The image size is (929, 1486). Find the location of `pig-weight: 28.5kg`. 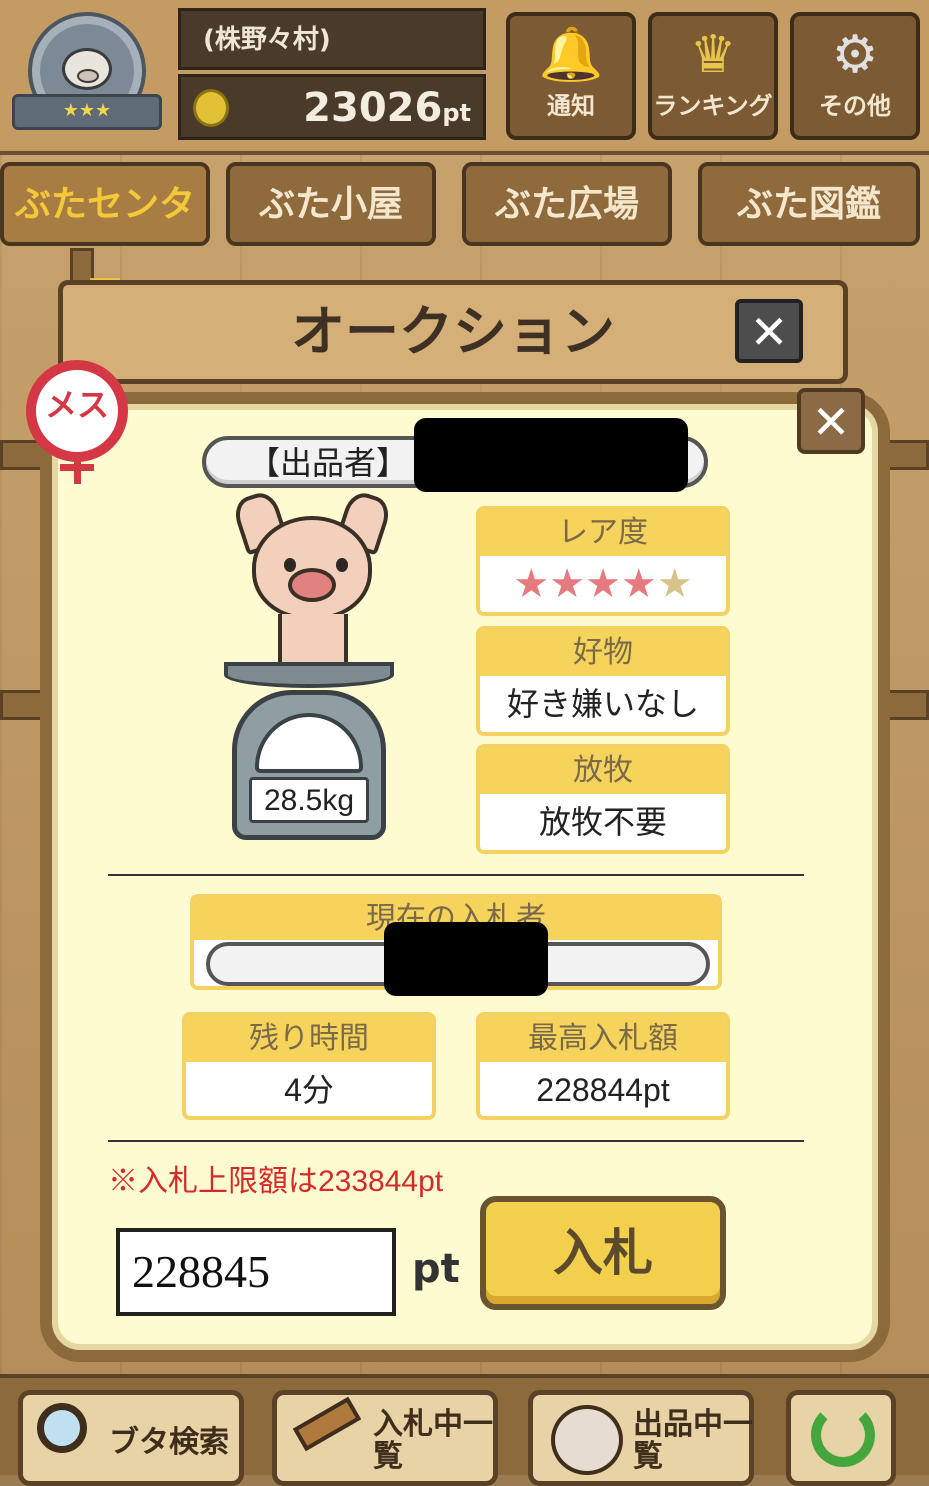

pig-weight: 28.5kg is located at coordinates (309, 800).